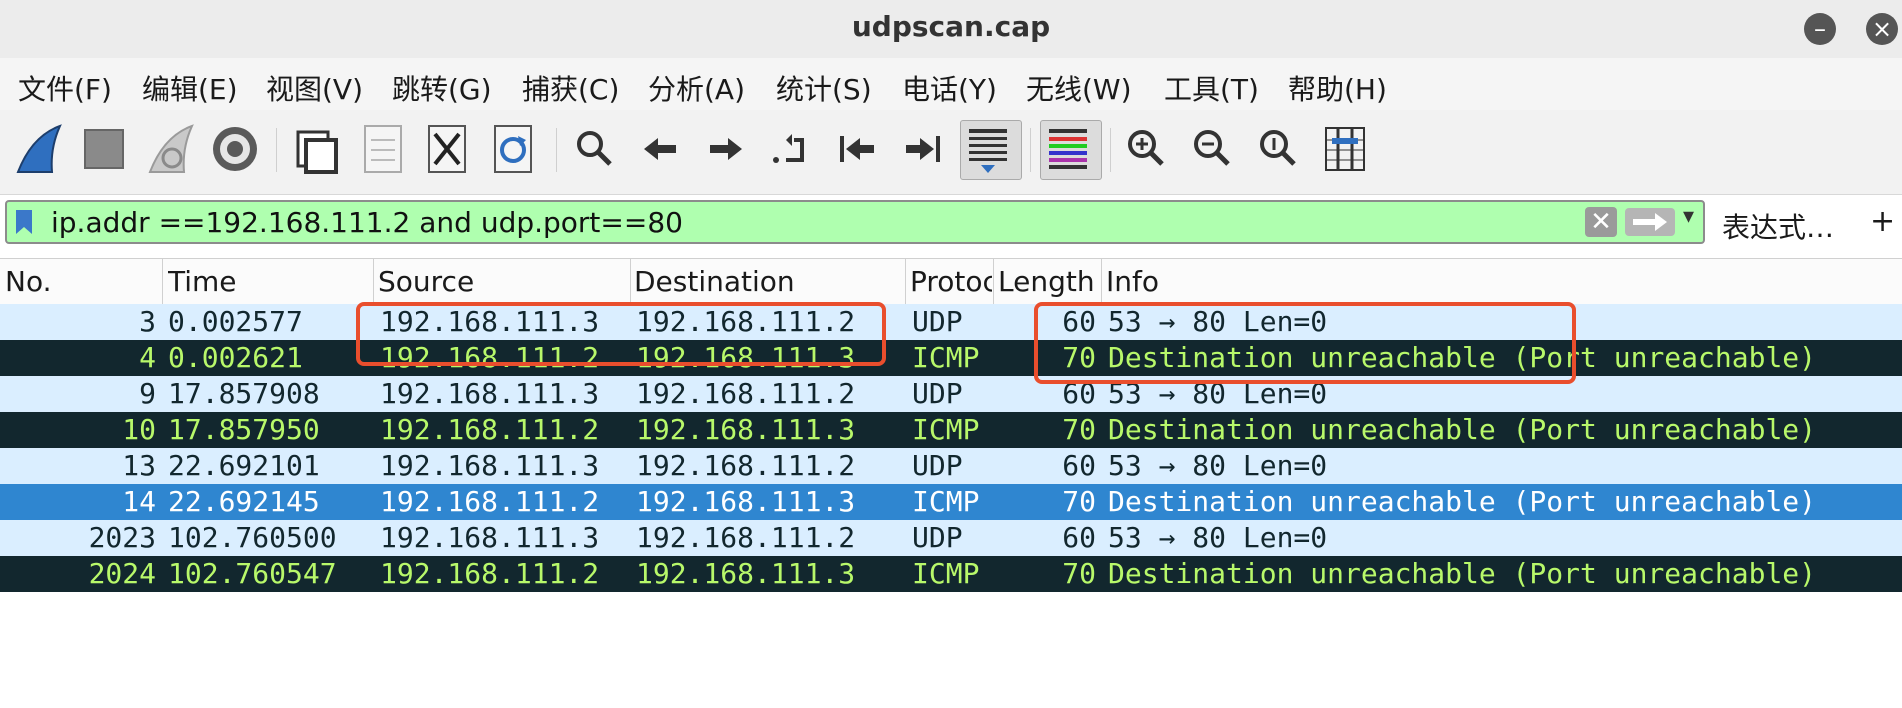 The width and height of the screenshot is (1902, 708). Describe the element at coordinates (595, 149) in the screenshot. I see `find-packet-icon` at that location.